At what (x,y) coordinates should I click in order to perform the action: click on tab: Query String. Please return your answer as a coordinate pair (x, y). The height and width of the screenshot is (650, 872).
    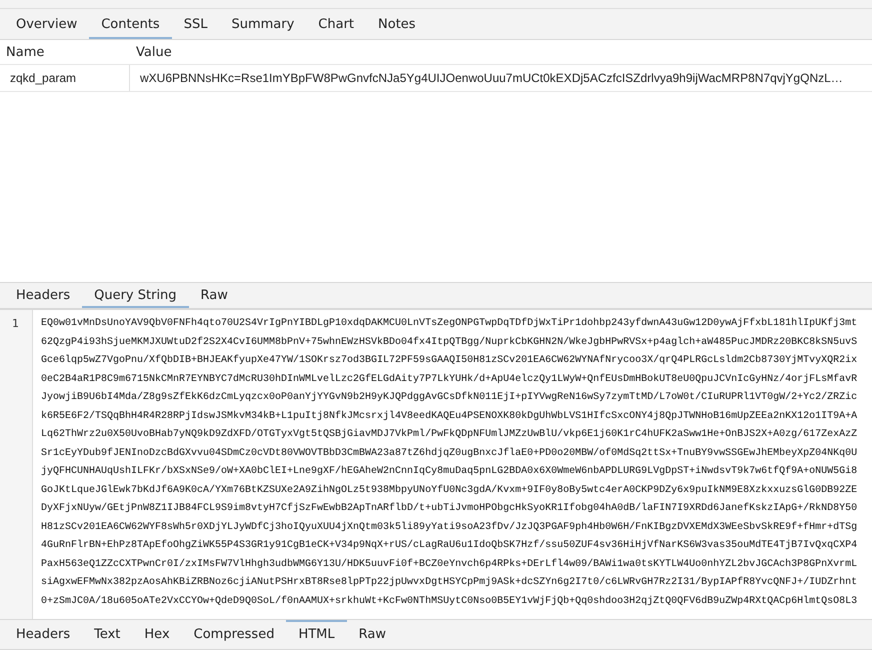
    Looking at the image, I should click on (135, 295).